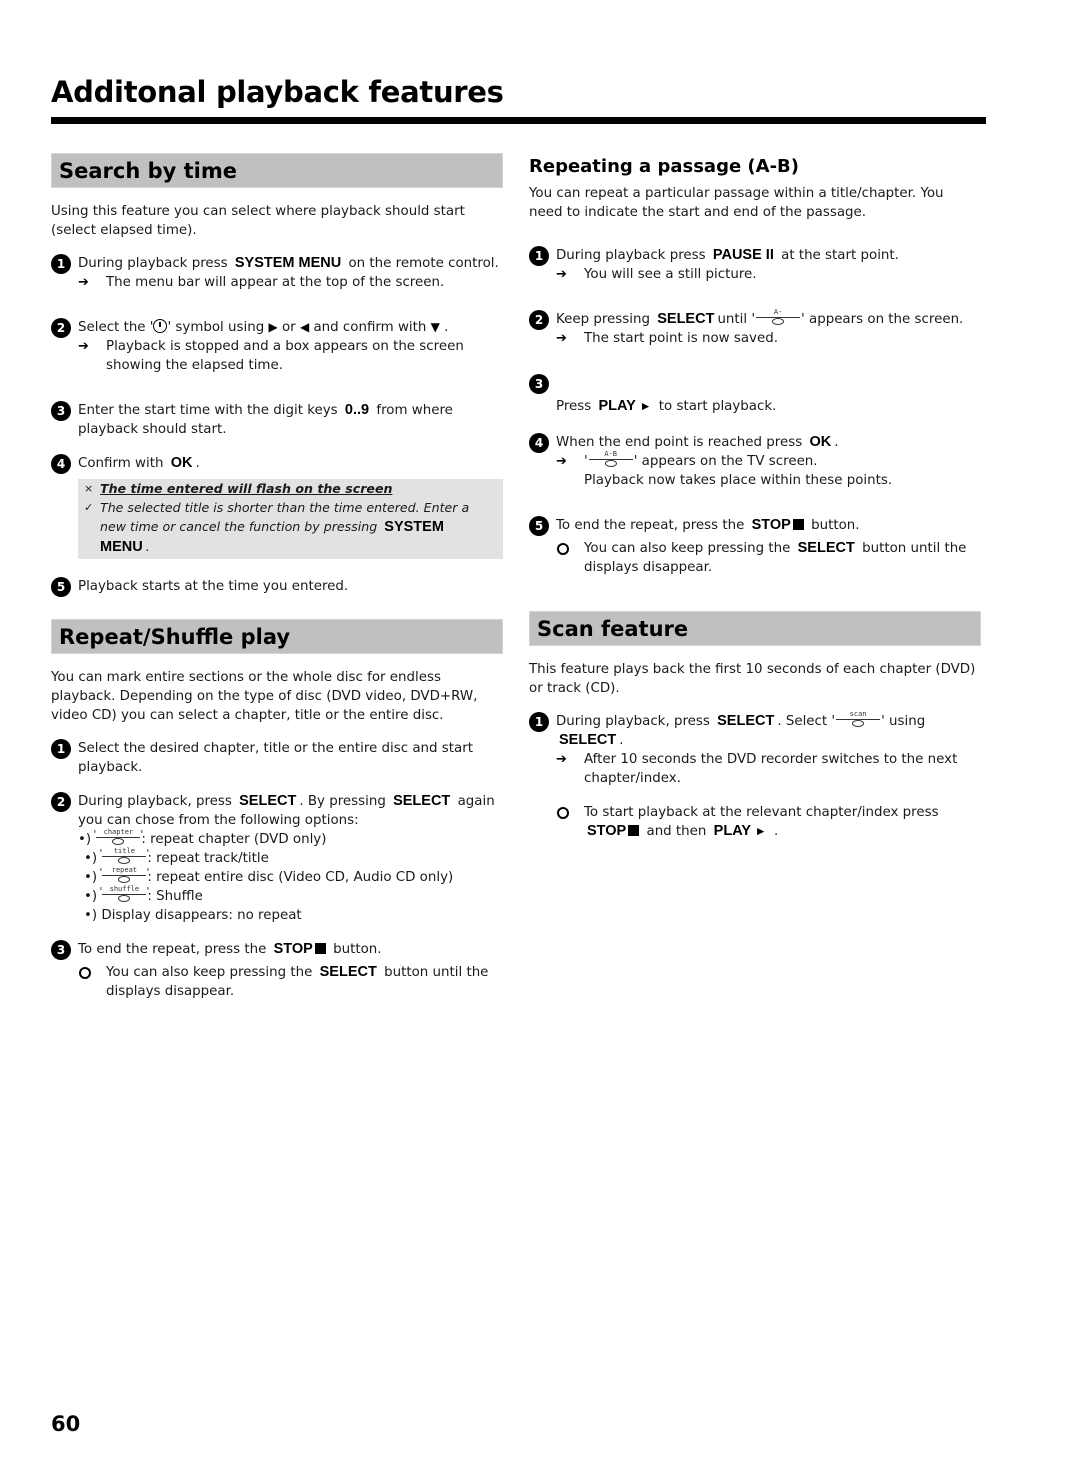  I want to click on step-text: or, so click(288, 327).